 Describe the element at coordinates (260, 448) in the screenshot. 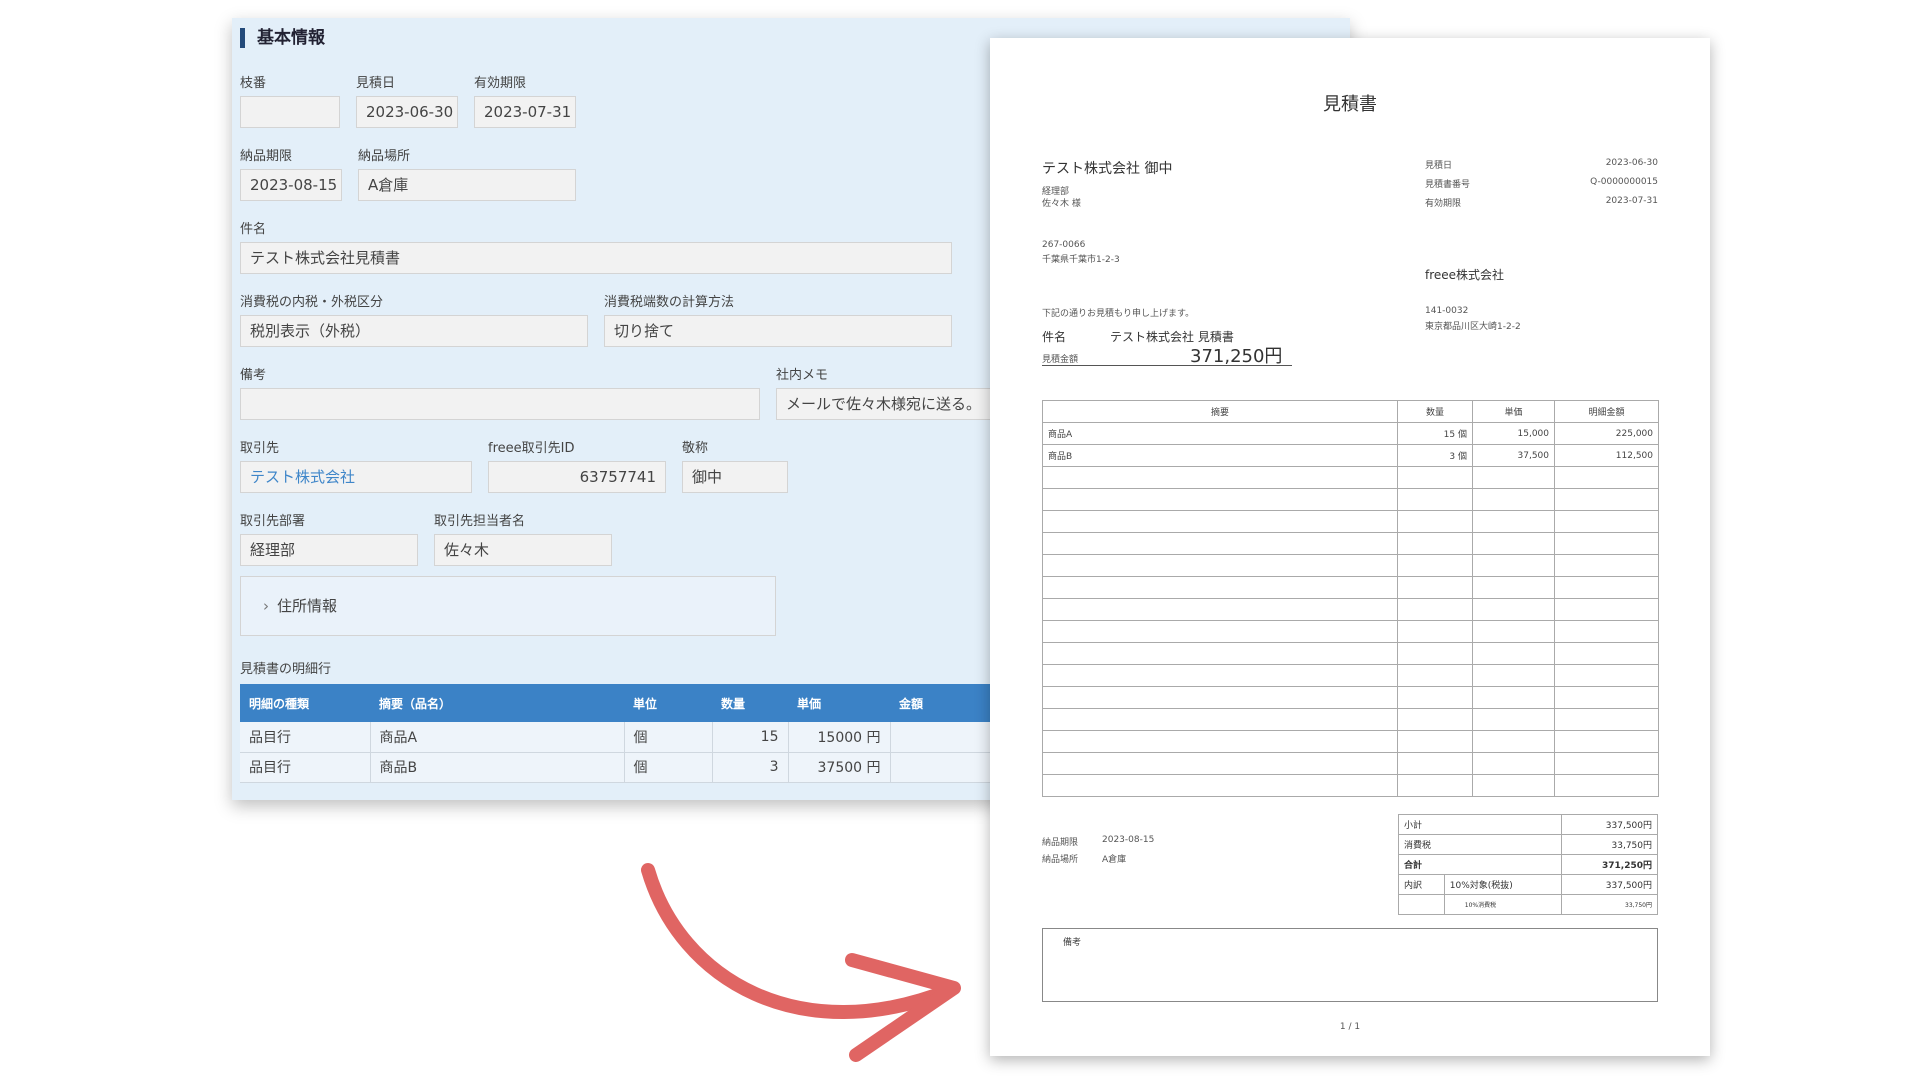

I see `partner-label: 取引先` at that location.